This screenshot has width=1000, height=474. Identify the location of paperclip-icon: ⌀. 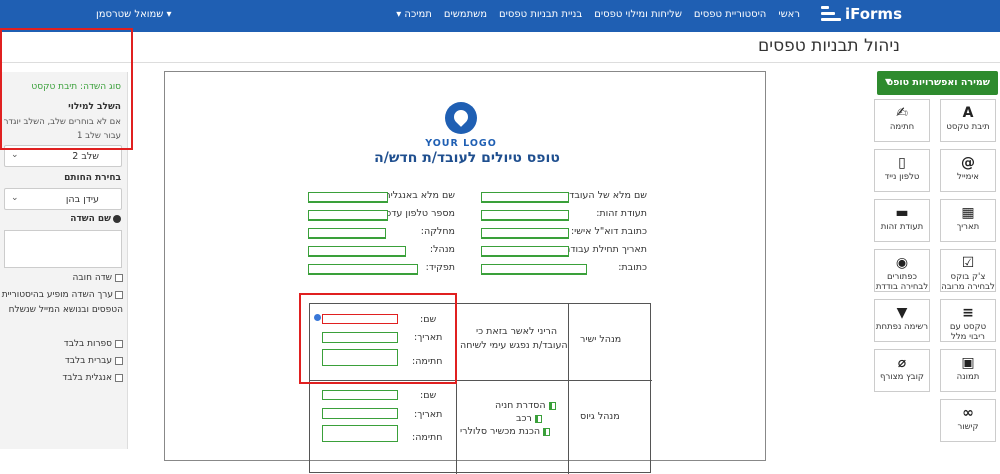
(902, 363).